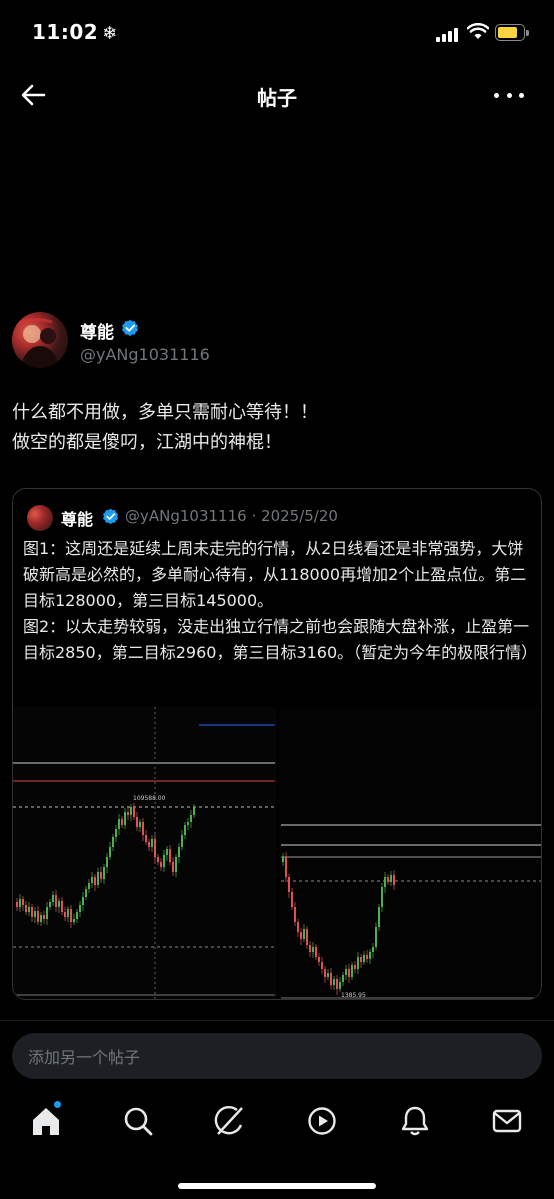  Describe the element at coordinates (46, 1119) in the screenshot. I see `home-icon` at that location.